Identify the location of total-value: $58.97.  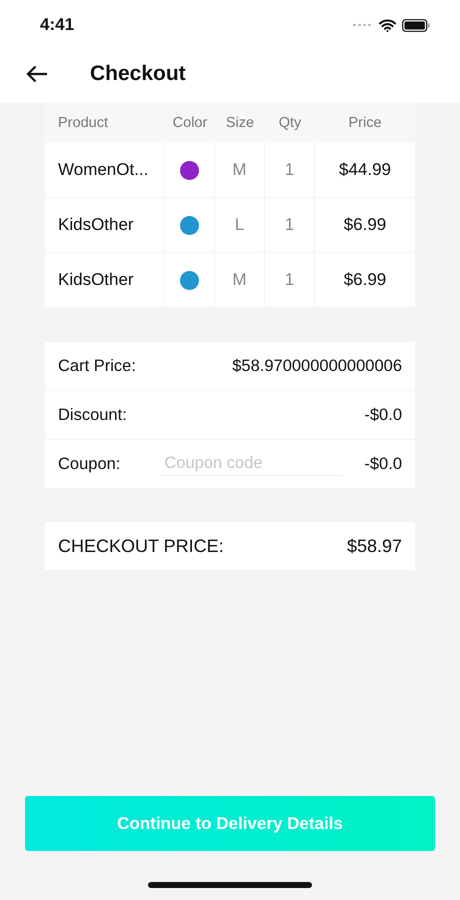
(374, 546).